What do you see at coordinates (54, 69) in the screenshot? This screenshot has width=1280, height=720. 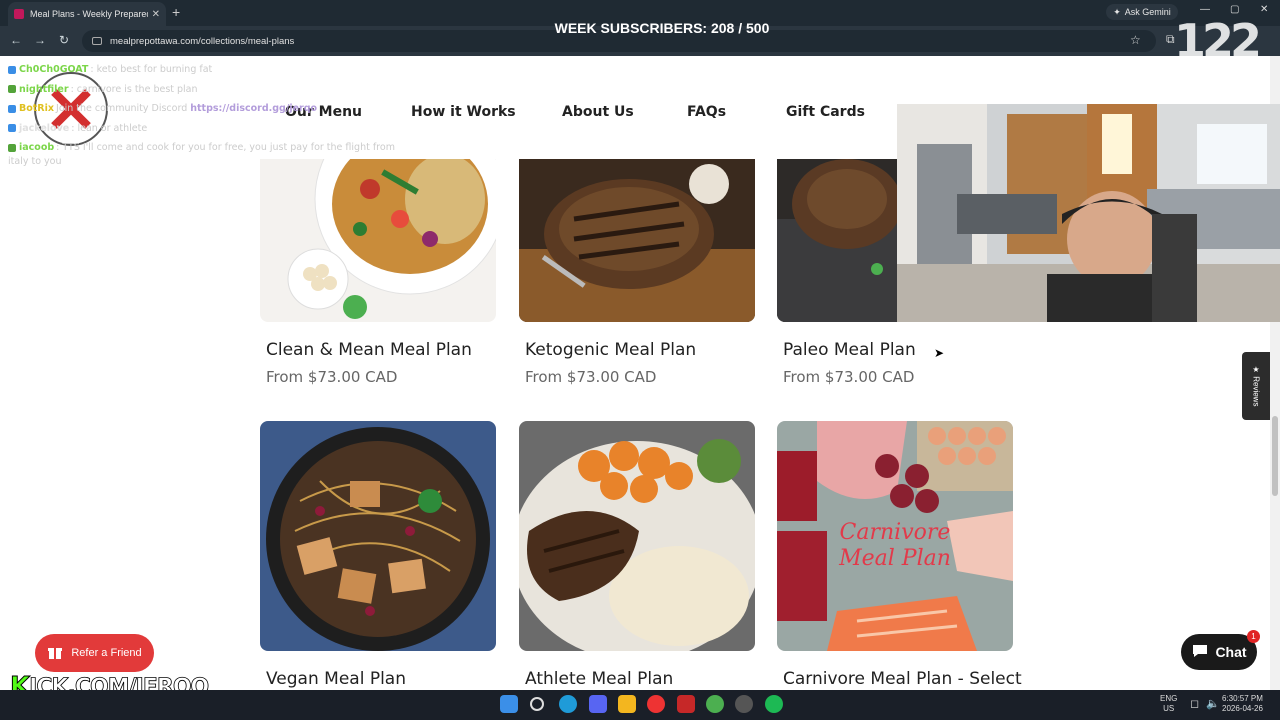 I see `chat-username: Ch0Ch0GOAT` at bounding box center [54, 69].